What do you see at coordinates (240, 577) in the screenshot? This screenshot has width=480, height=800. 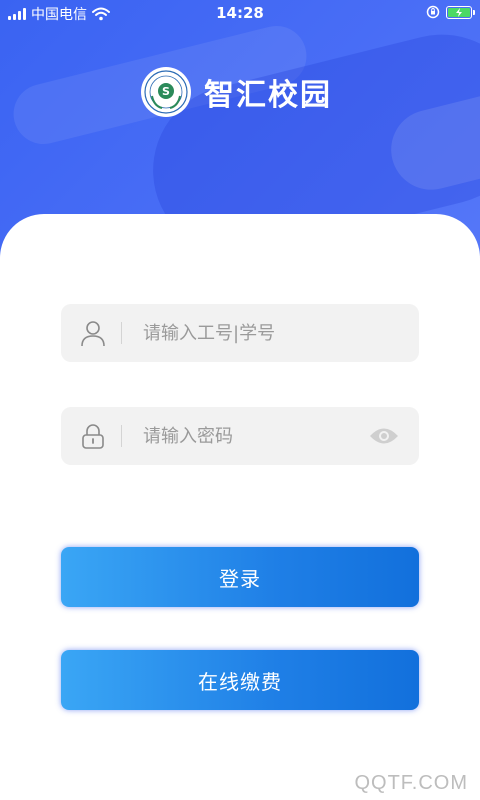 I see `login-button: 登录` at bounding box center [240, 577].